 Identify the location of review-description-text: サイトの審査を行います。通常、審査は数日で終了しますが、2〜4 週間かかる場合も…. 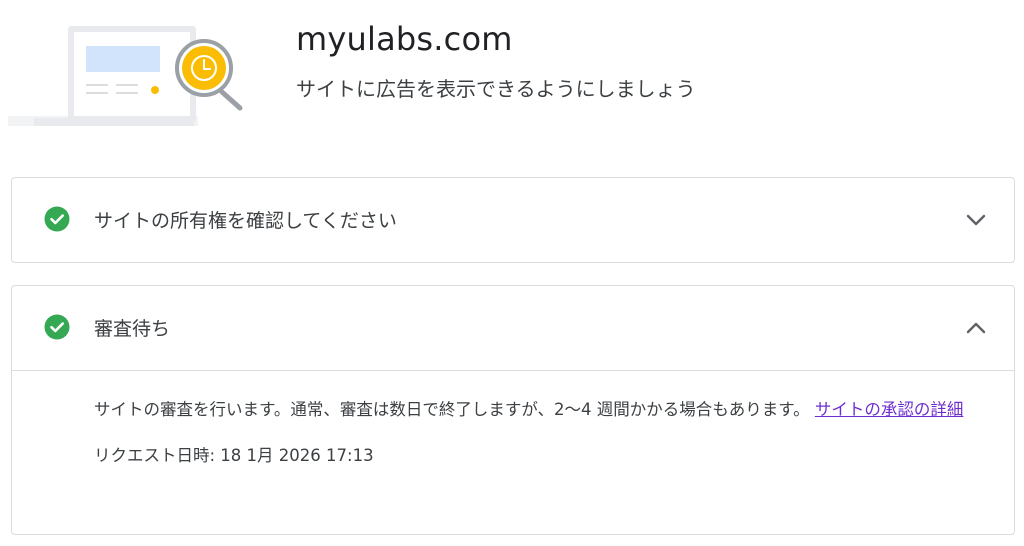
(452, 409).